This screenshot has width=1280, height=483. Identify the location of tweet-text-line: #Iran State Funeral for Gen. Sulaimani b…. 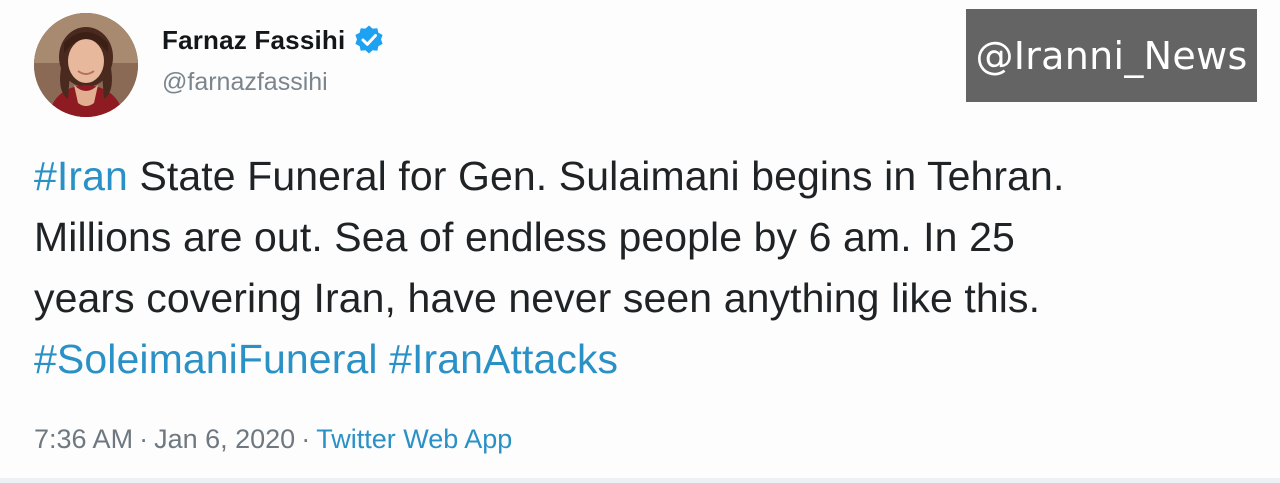
(649, 176).